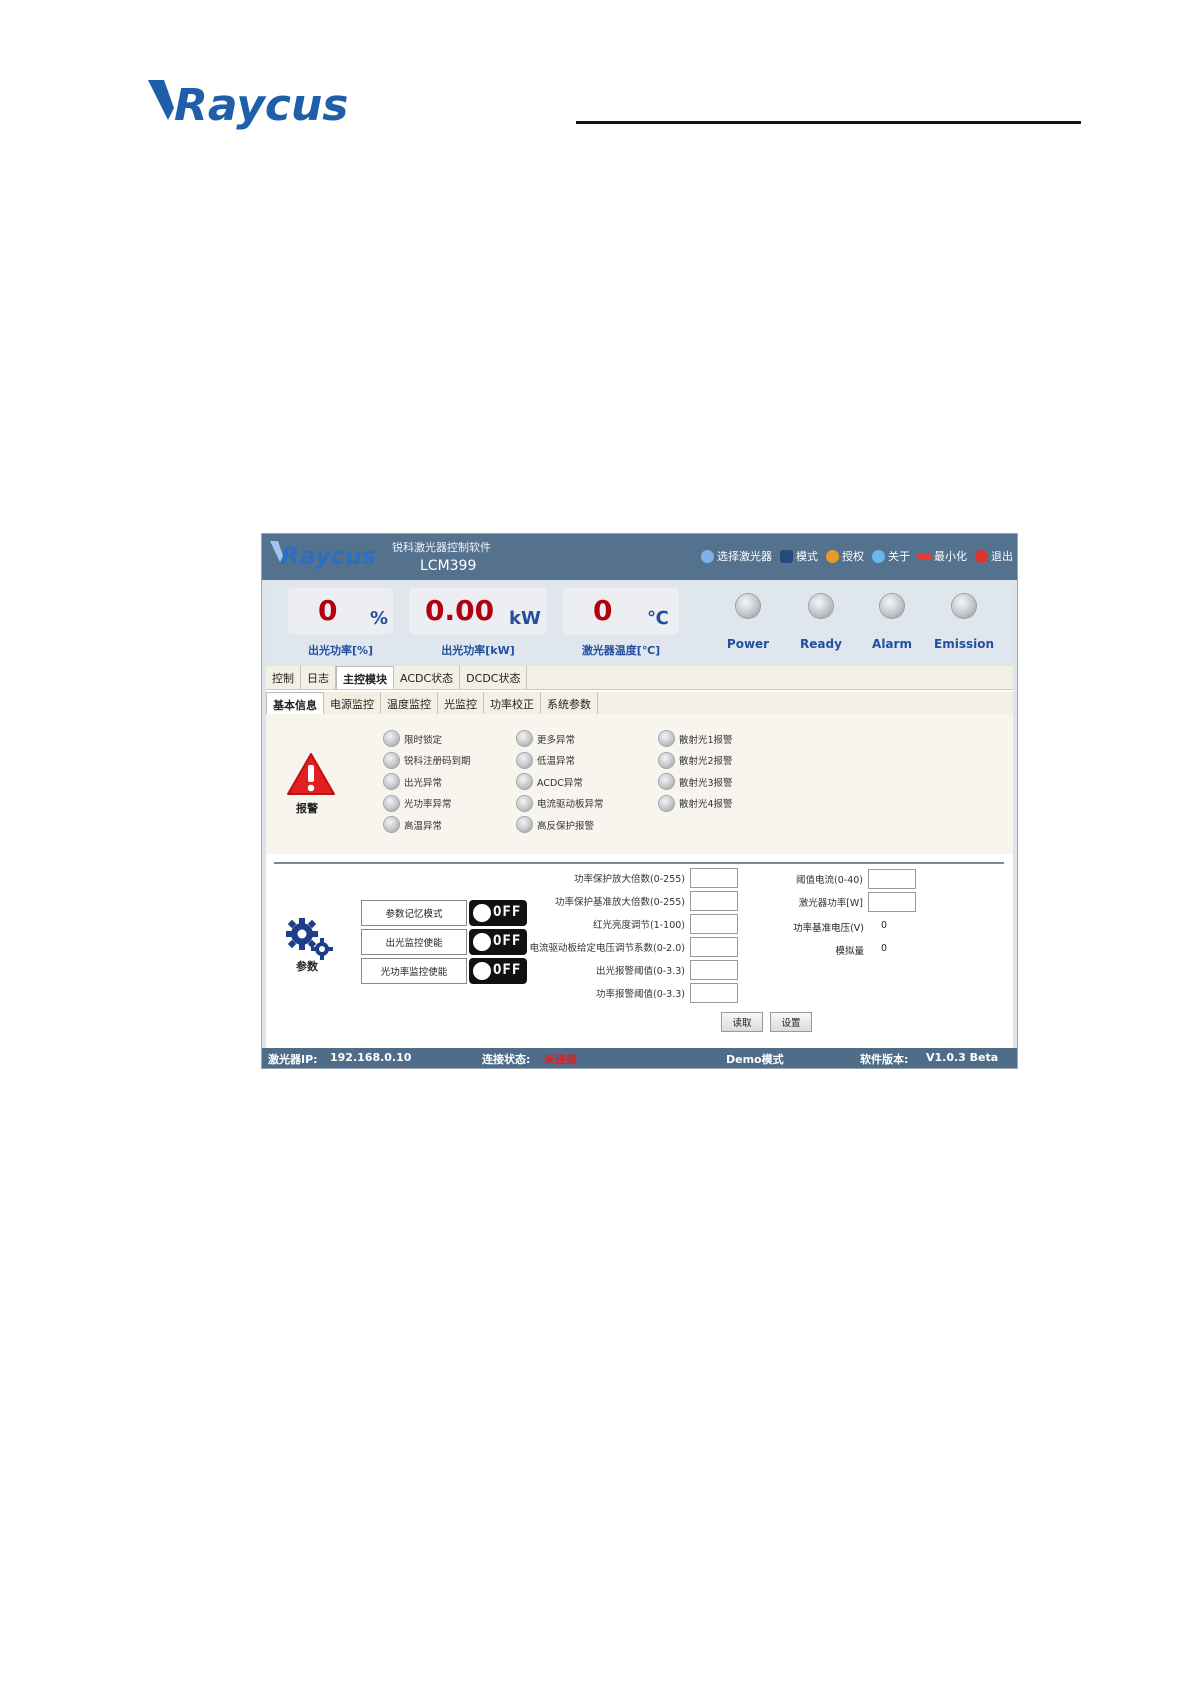 The height and width of the screenshot is (1684, 1191). Describe the element at coordinates (423, 826) in the screenshot. I see `alarm-item-label: 高温异常` at that location.